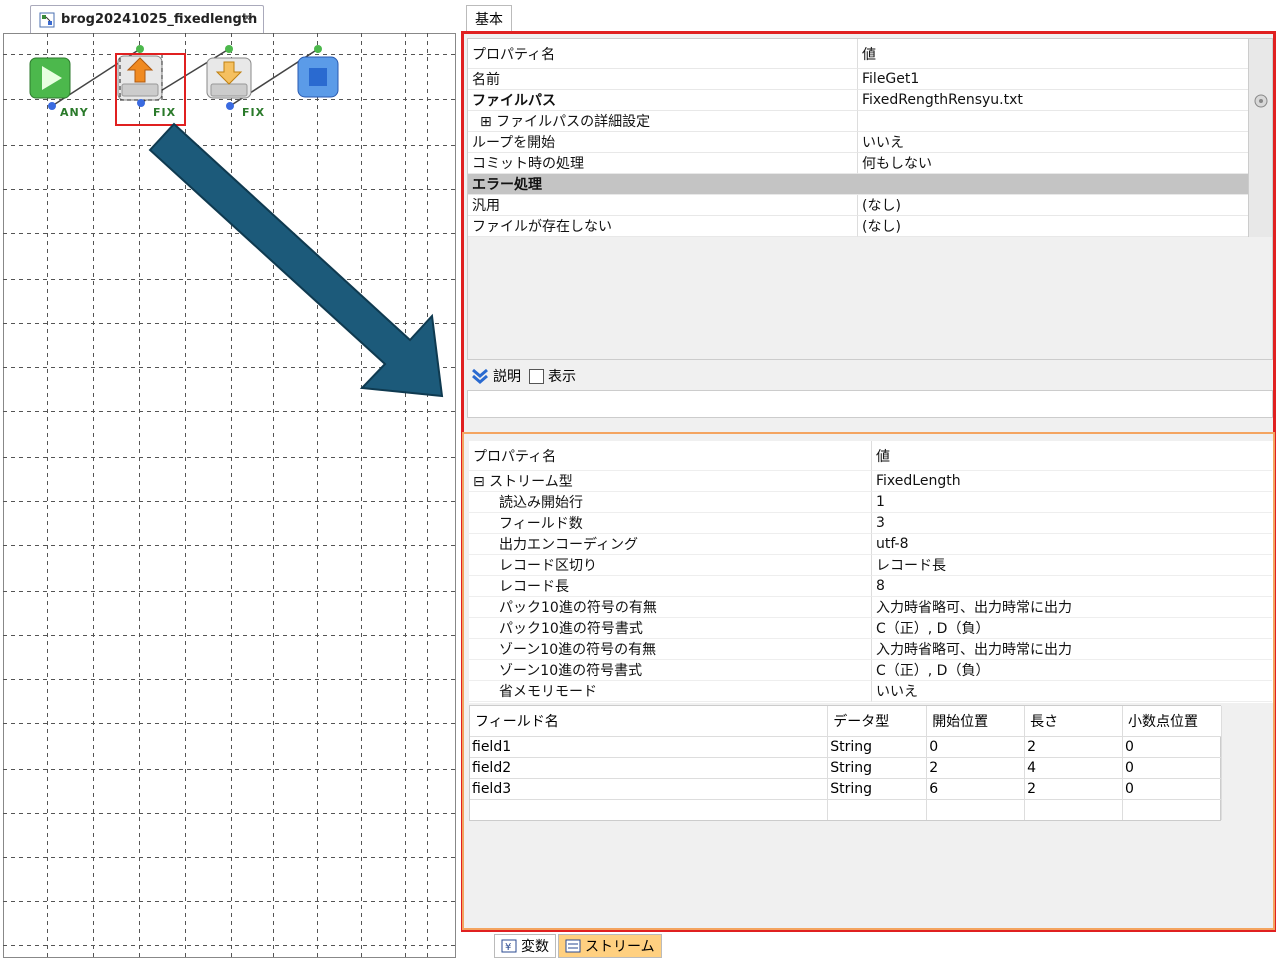  What do you see at coordinates (535, 947) in the screenshot?
I see `tab-variables-label: 変数` at bounding box center [535, 947].